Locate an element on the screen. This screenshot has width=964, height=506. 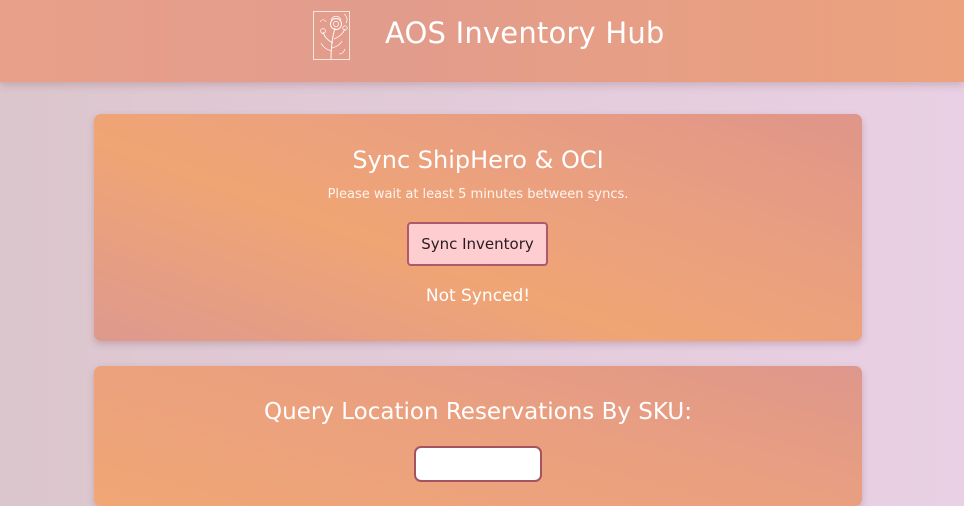
sync-status-text: Not Synced! is located at coordinates (478, 296).